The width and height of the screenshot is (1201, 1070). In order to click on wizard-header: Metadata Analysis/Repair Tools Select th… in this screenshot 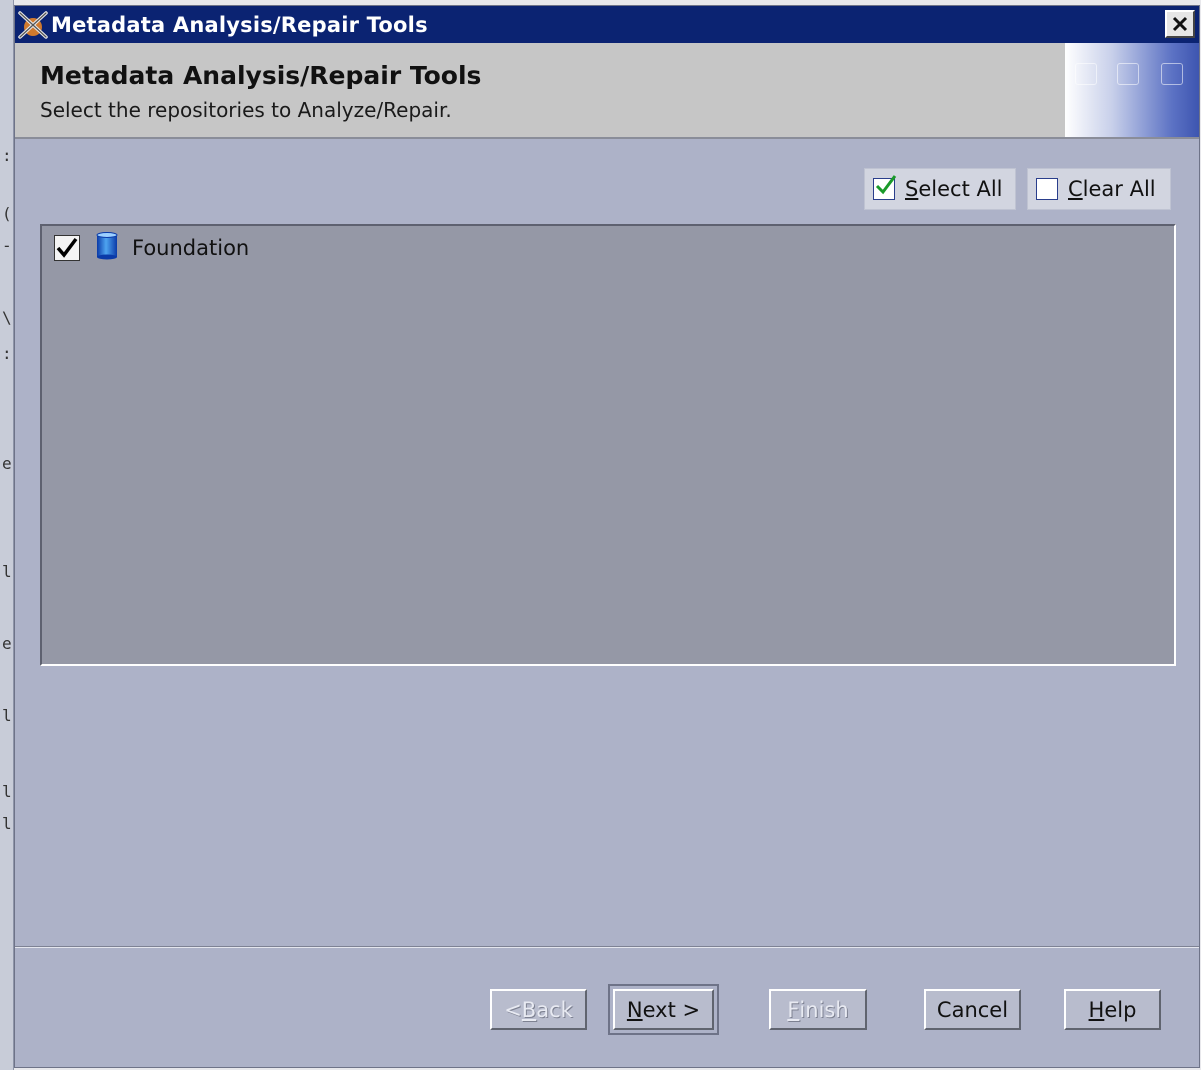, I will do `click(607, 91)`.